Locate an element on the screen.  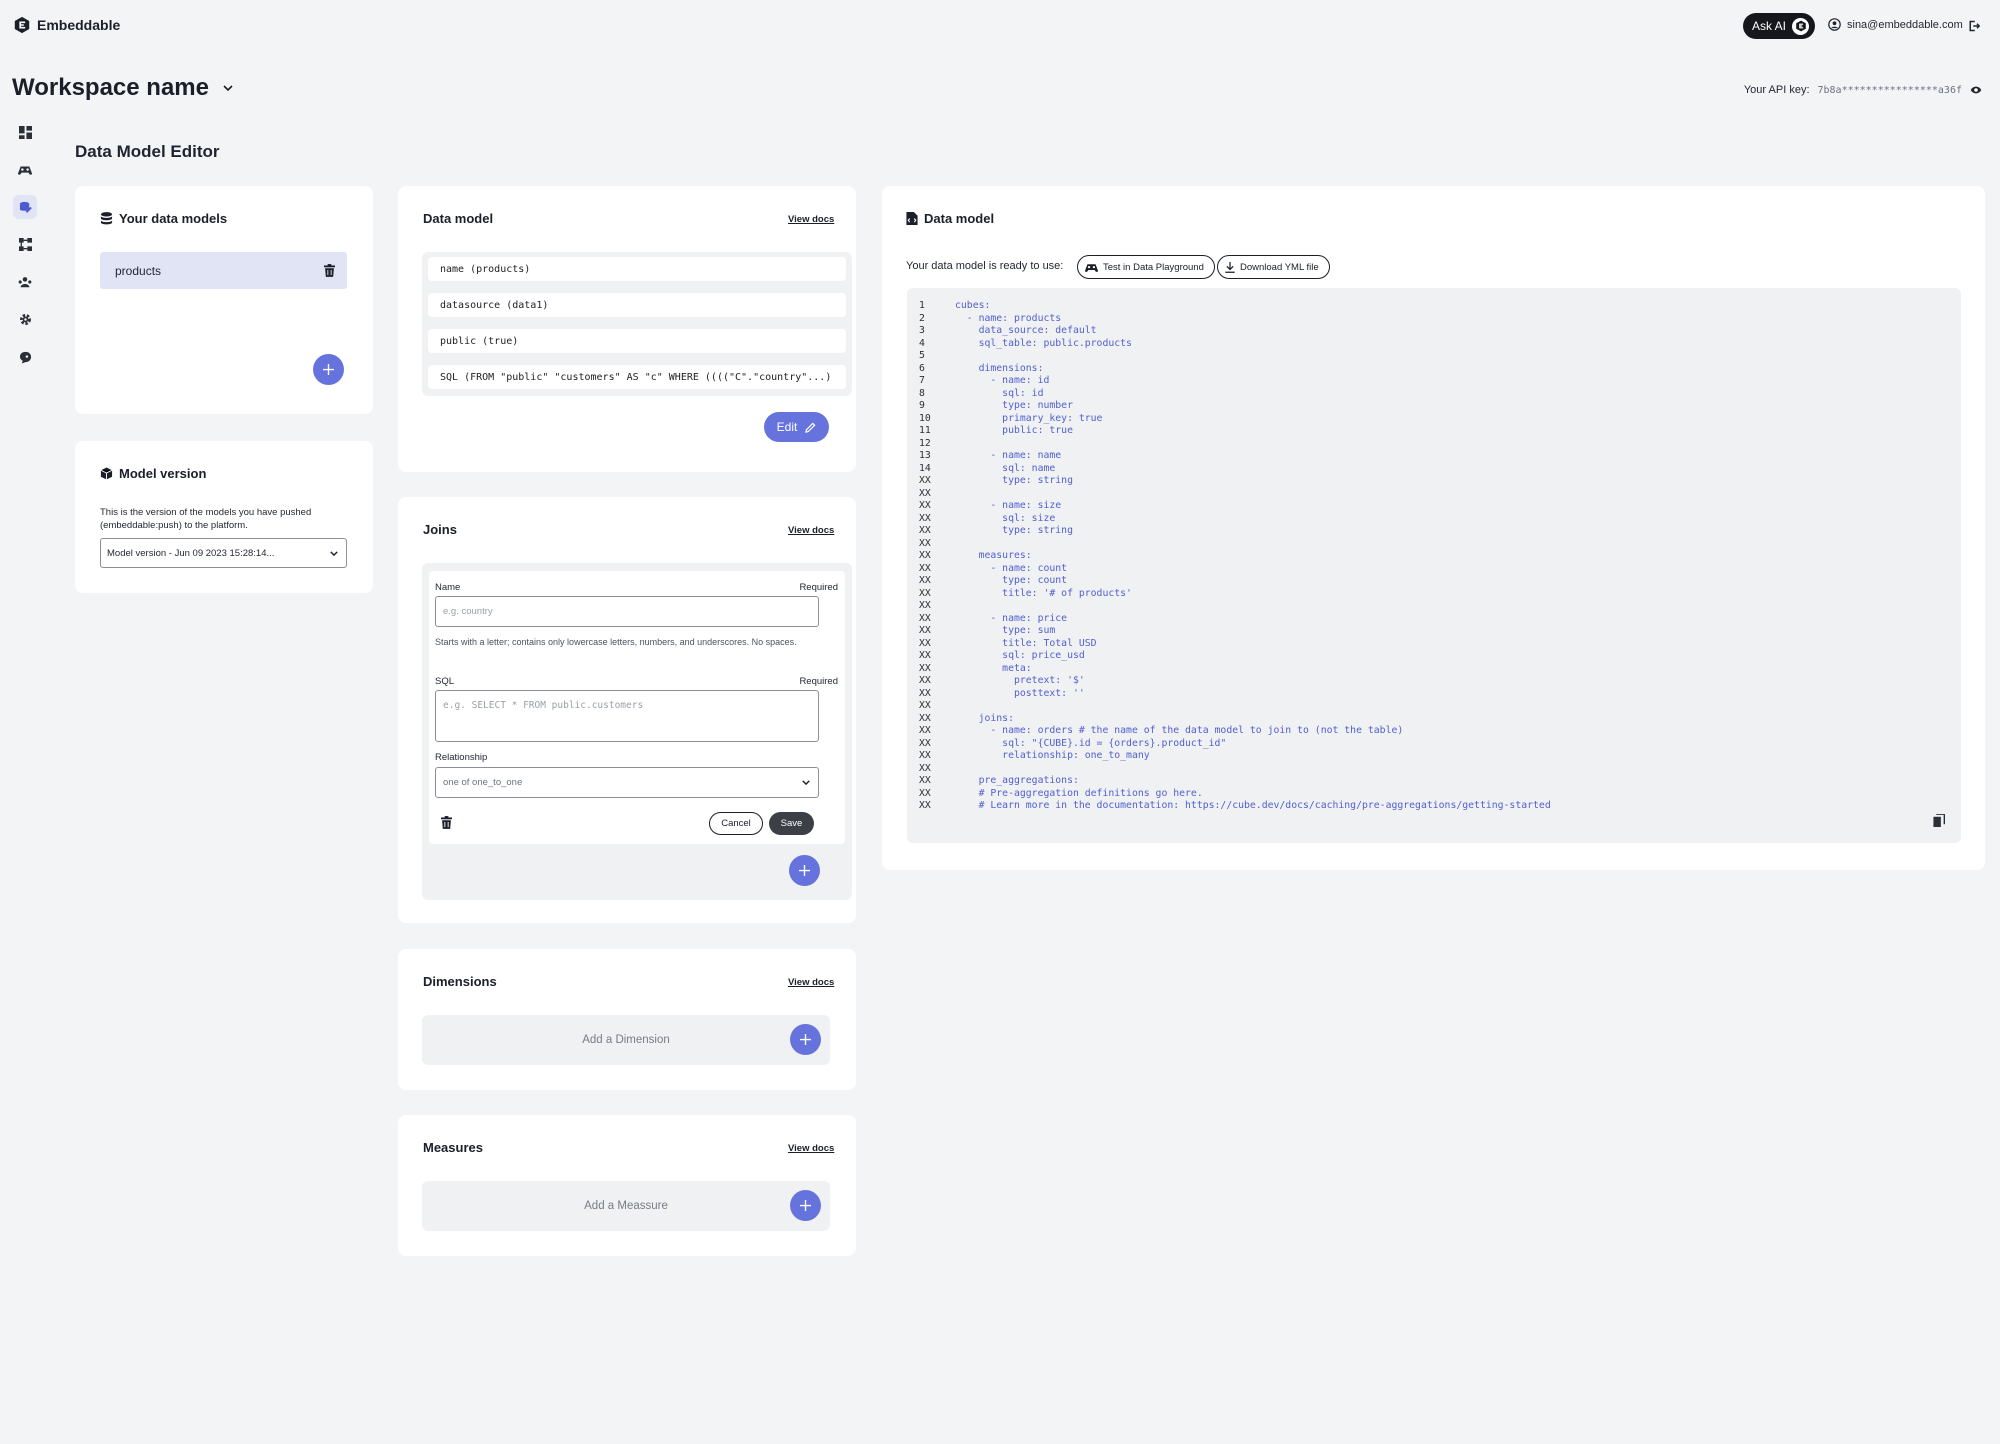
data-model-item-name: products is located at coordinates (138, 270).